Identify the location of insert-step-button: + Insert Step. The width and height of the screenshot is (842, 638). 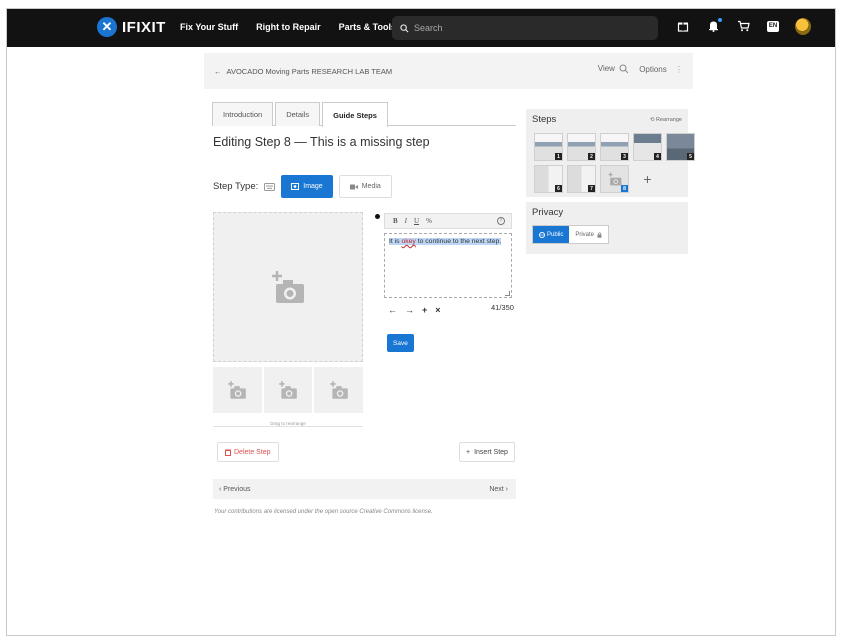
(487, 452).